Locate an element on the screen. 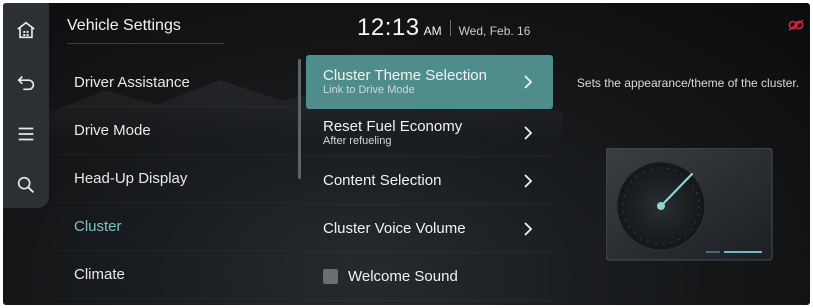 This screenshot has width=813, height=308. setting-content-selection: Content Selection is located at coordinates (429, 181).